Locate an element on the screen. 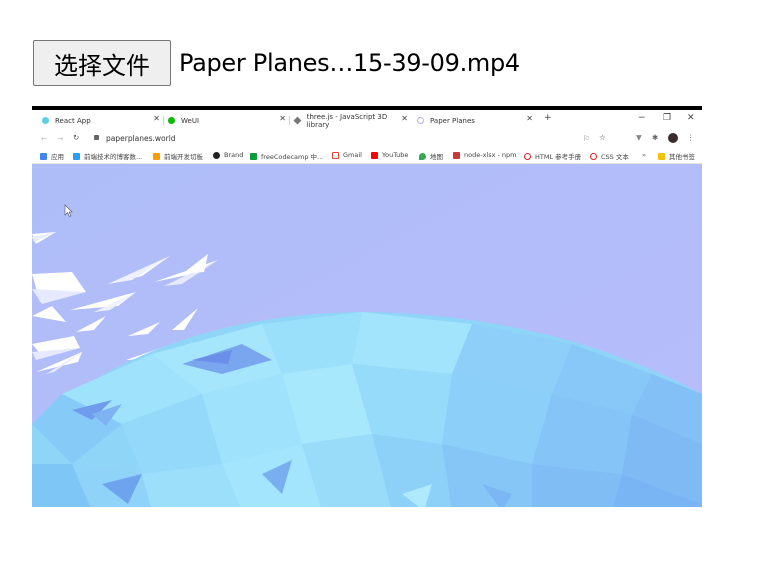  apps-icon is located at coordinates (43, 156).